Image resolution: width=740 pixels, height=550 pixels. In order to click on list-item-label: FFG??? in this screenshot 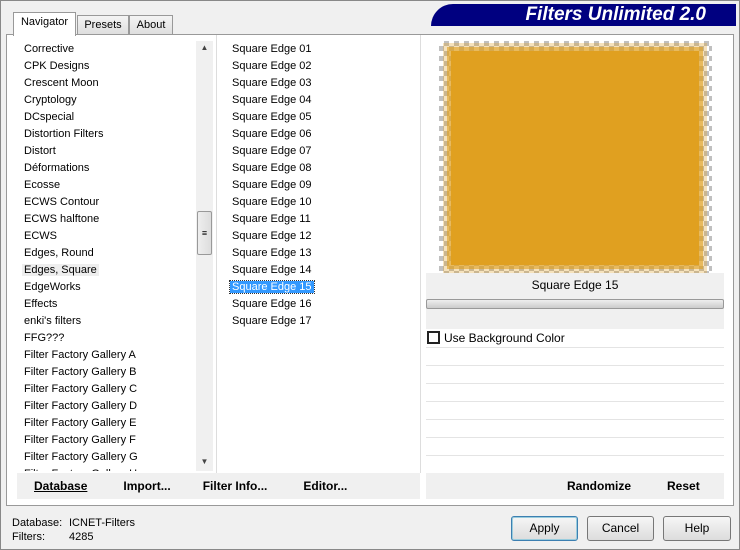, I will do `click(44, 338)`.